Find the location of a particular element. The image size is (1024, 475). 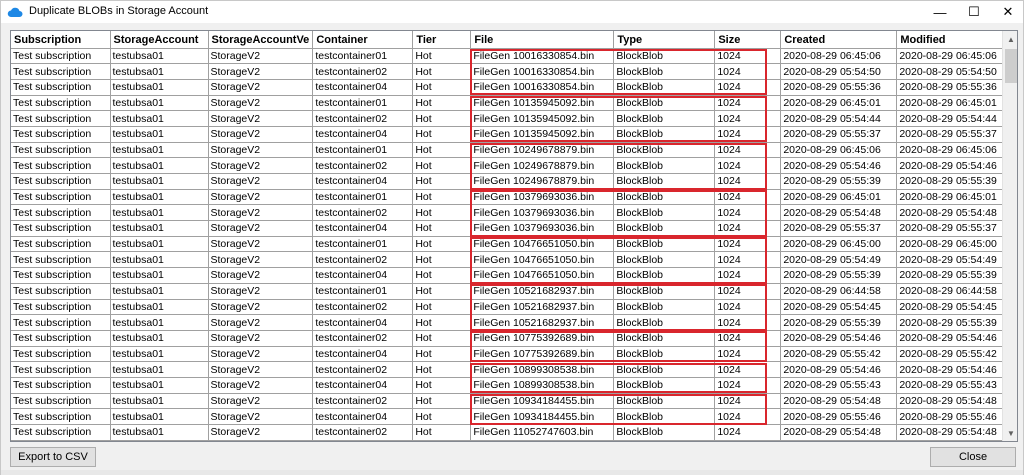

scroll-down-icon: ▼ is located at coordinates (1010, 433).